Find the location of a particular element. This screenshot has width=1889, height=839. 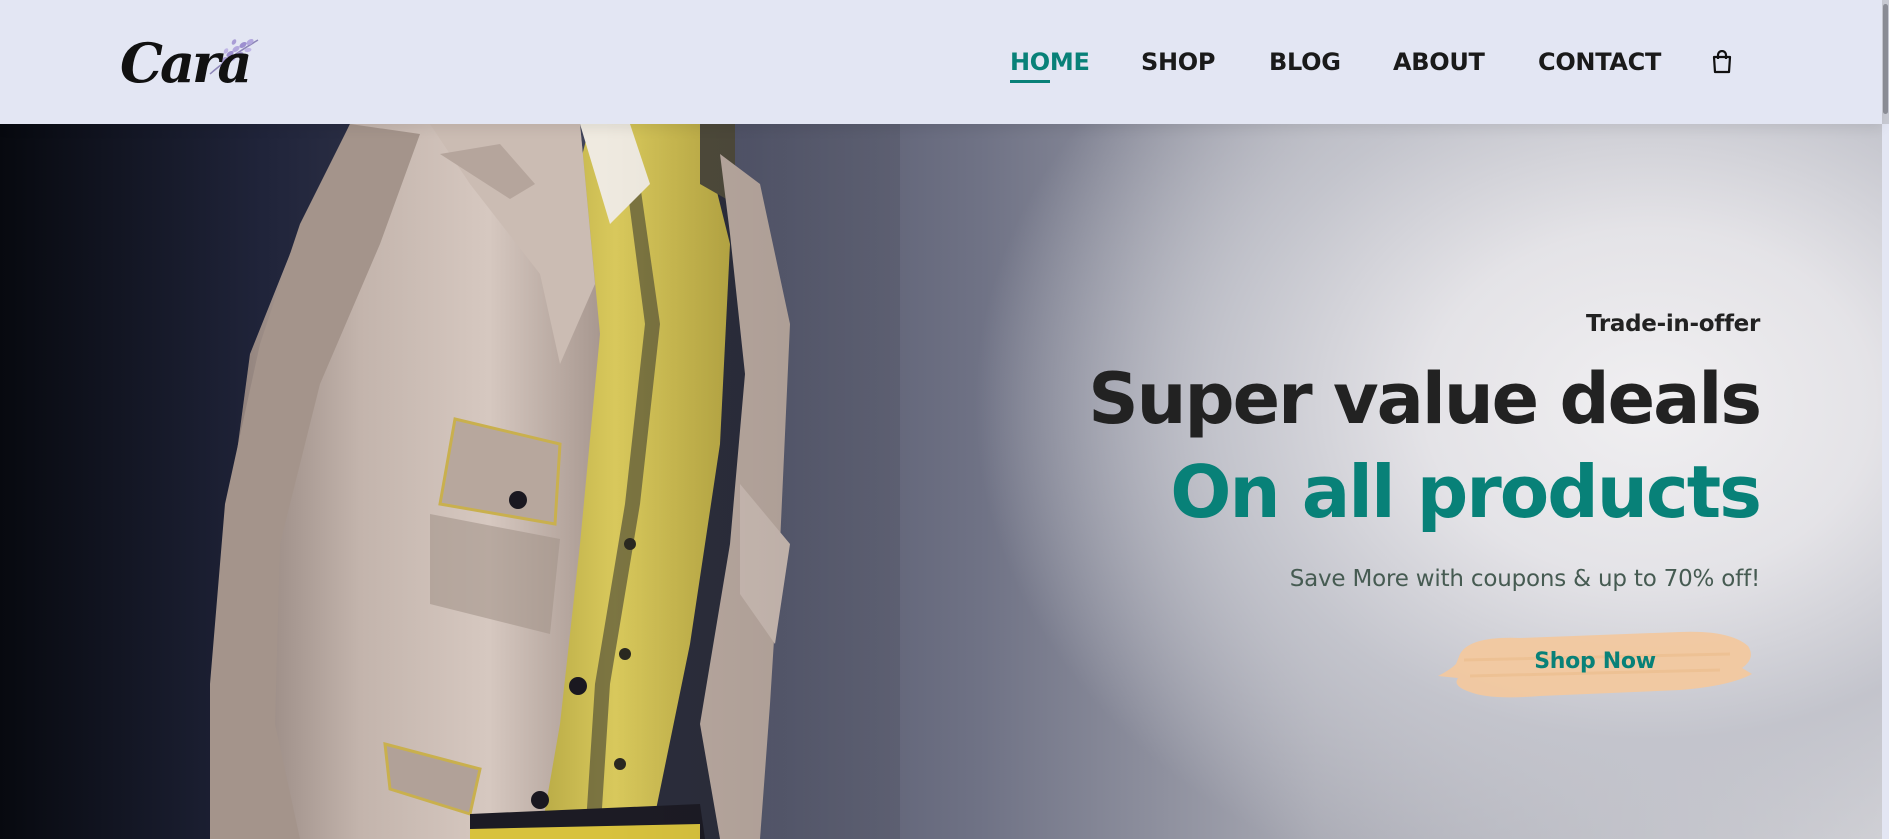

scrollbar-thumb is located at coordinates (1885, 59).